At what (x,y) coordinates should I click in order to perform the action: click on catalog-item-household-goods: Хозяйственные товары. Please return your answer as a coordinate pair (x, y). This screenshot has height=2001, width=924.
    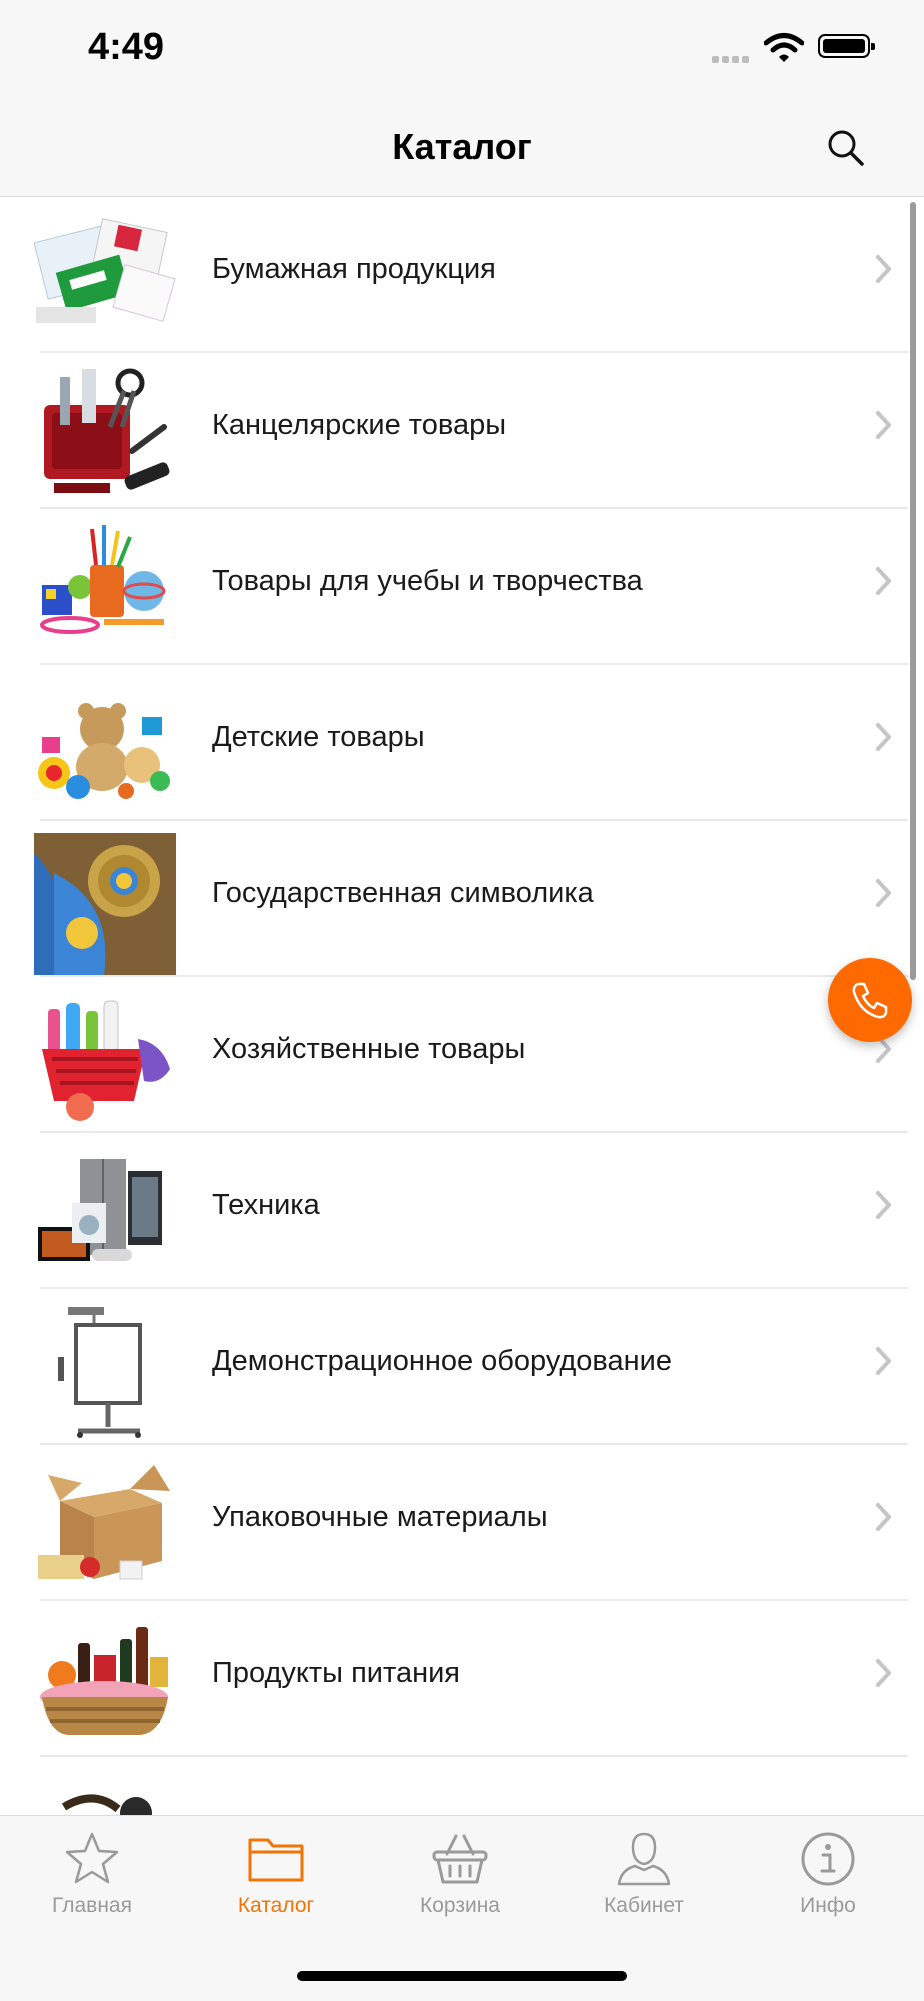
    Looking at the image, I should click on (462, 1055).